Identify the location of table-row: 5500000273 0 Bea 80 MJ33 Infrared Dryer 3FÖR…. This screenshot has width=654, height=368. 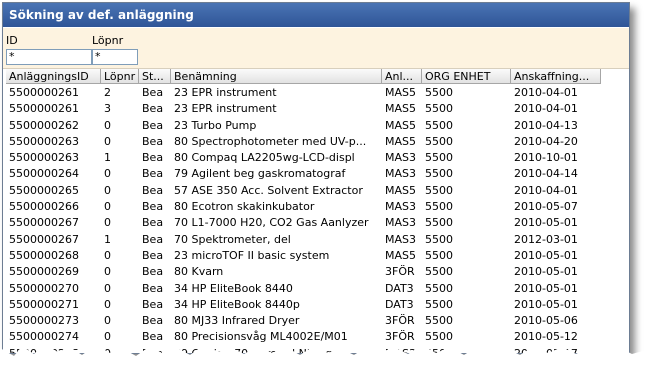
(317, 321).